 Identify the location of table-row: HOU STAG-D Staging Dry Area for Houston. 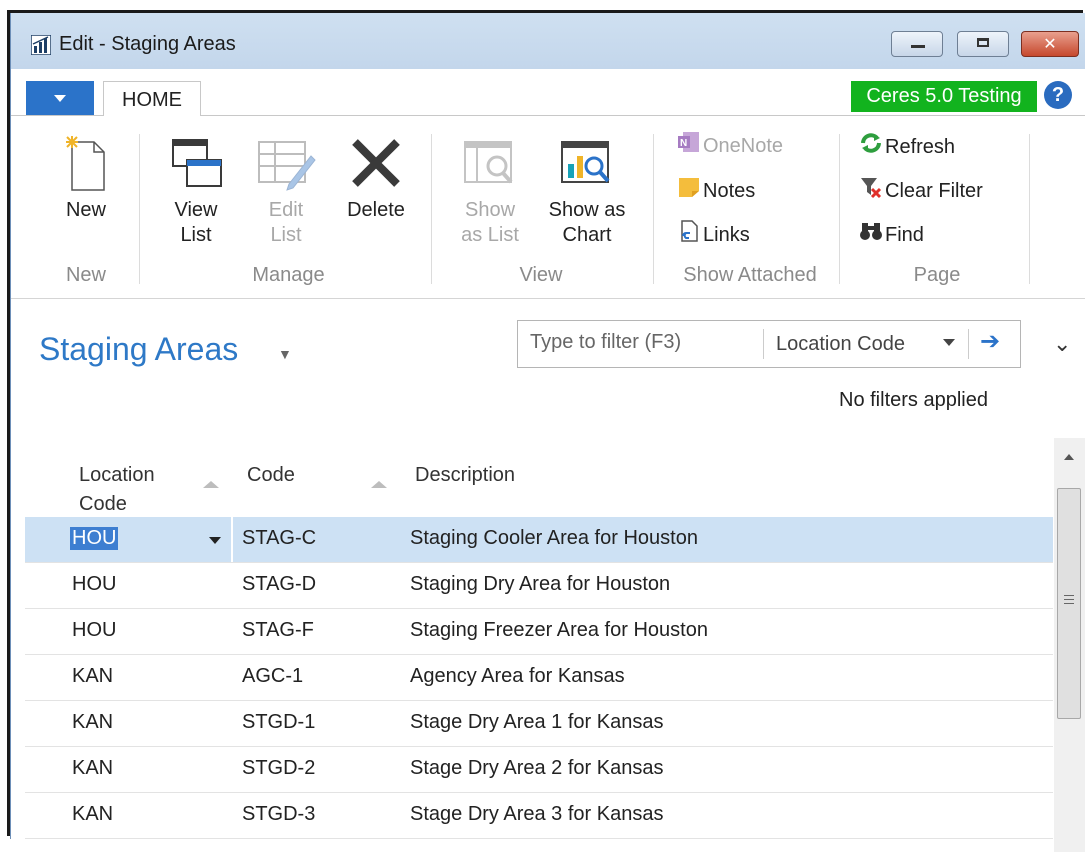
(539, 586).